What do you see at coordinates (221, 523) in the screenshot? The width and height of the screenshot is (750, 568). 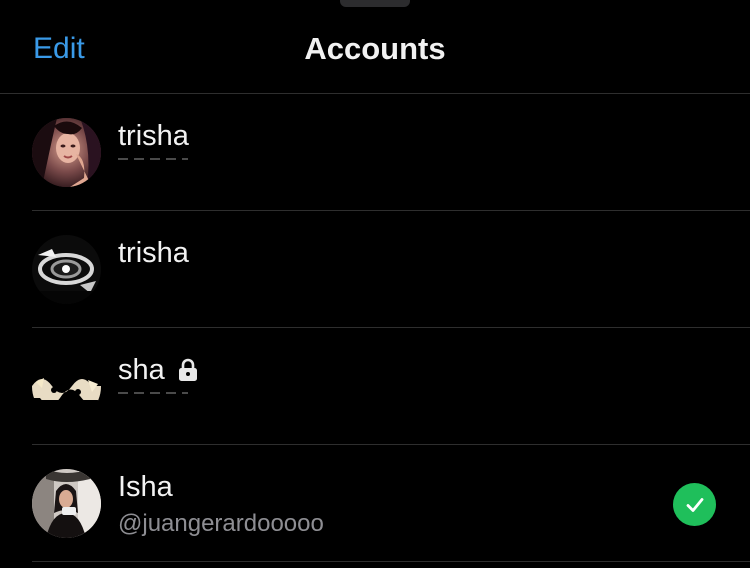 I see `account-handle: @juangerardooooo` at bounding box center [221, 523].